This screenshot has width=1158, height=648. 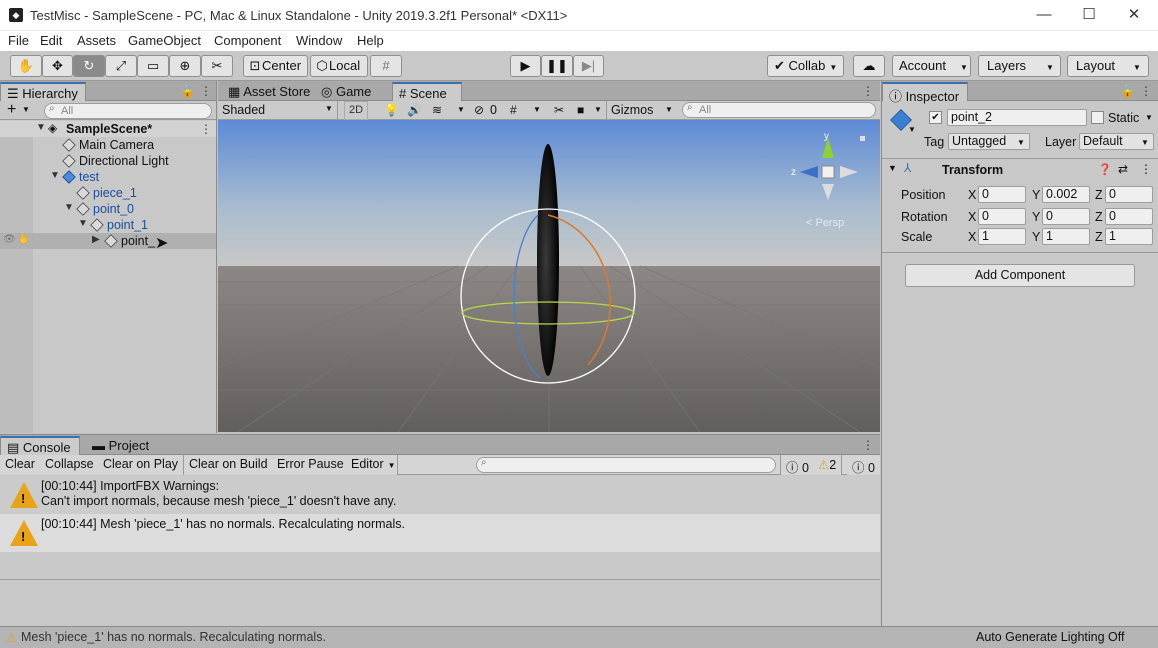 What do you see at coordinates (128, 111) in the screenshot?
I see `hierarchy-search-input: All` at bounding box center [128, 111].